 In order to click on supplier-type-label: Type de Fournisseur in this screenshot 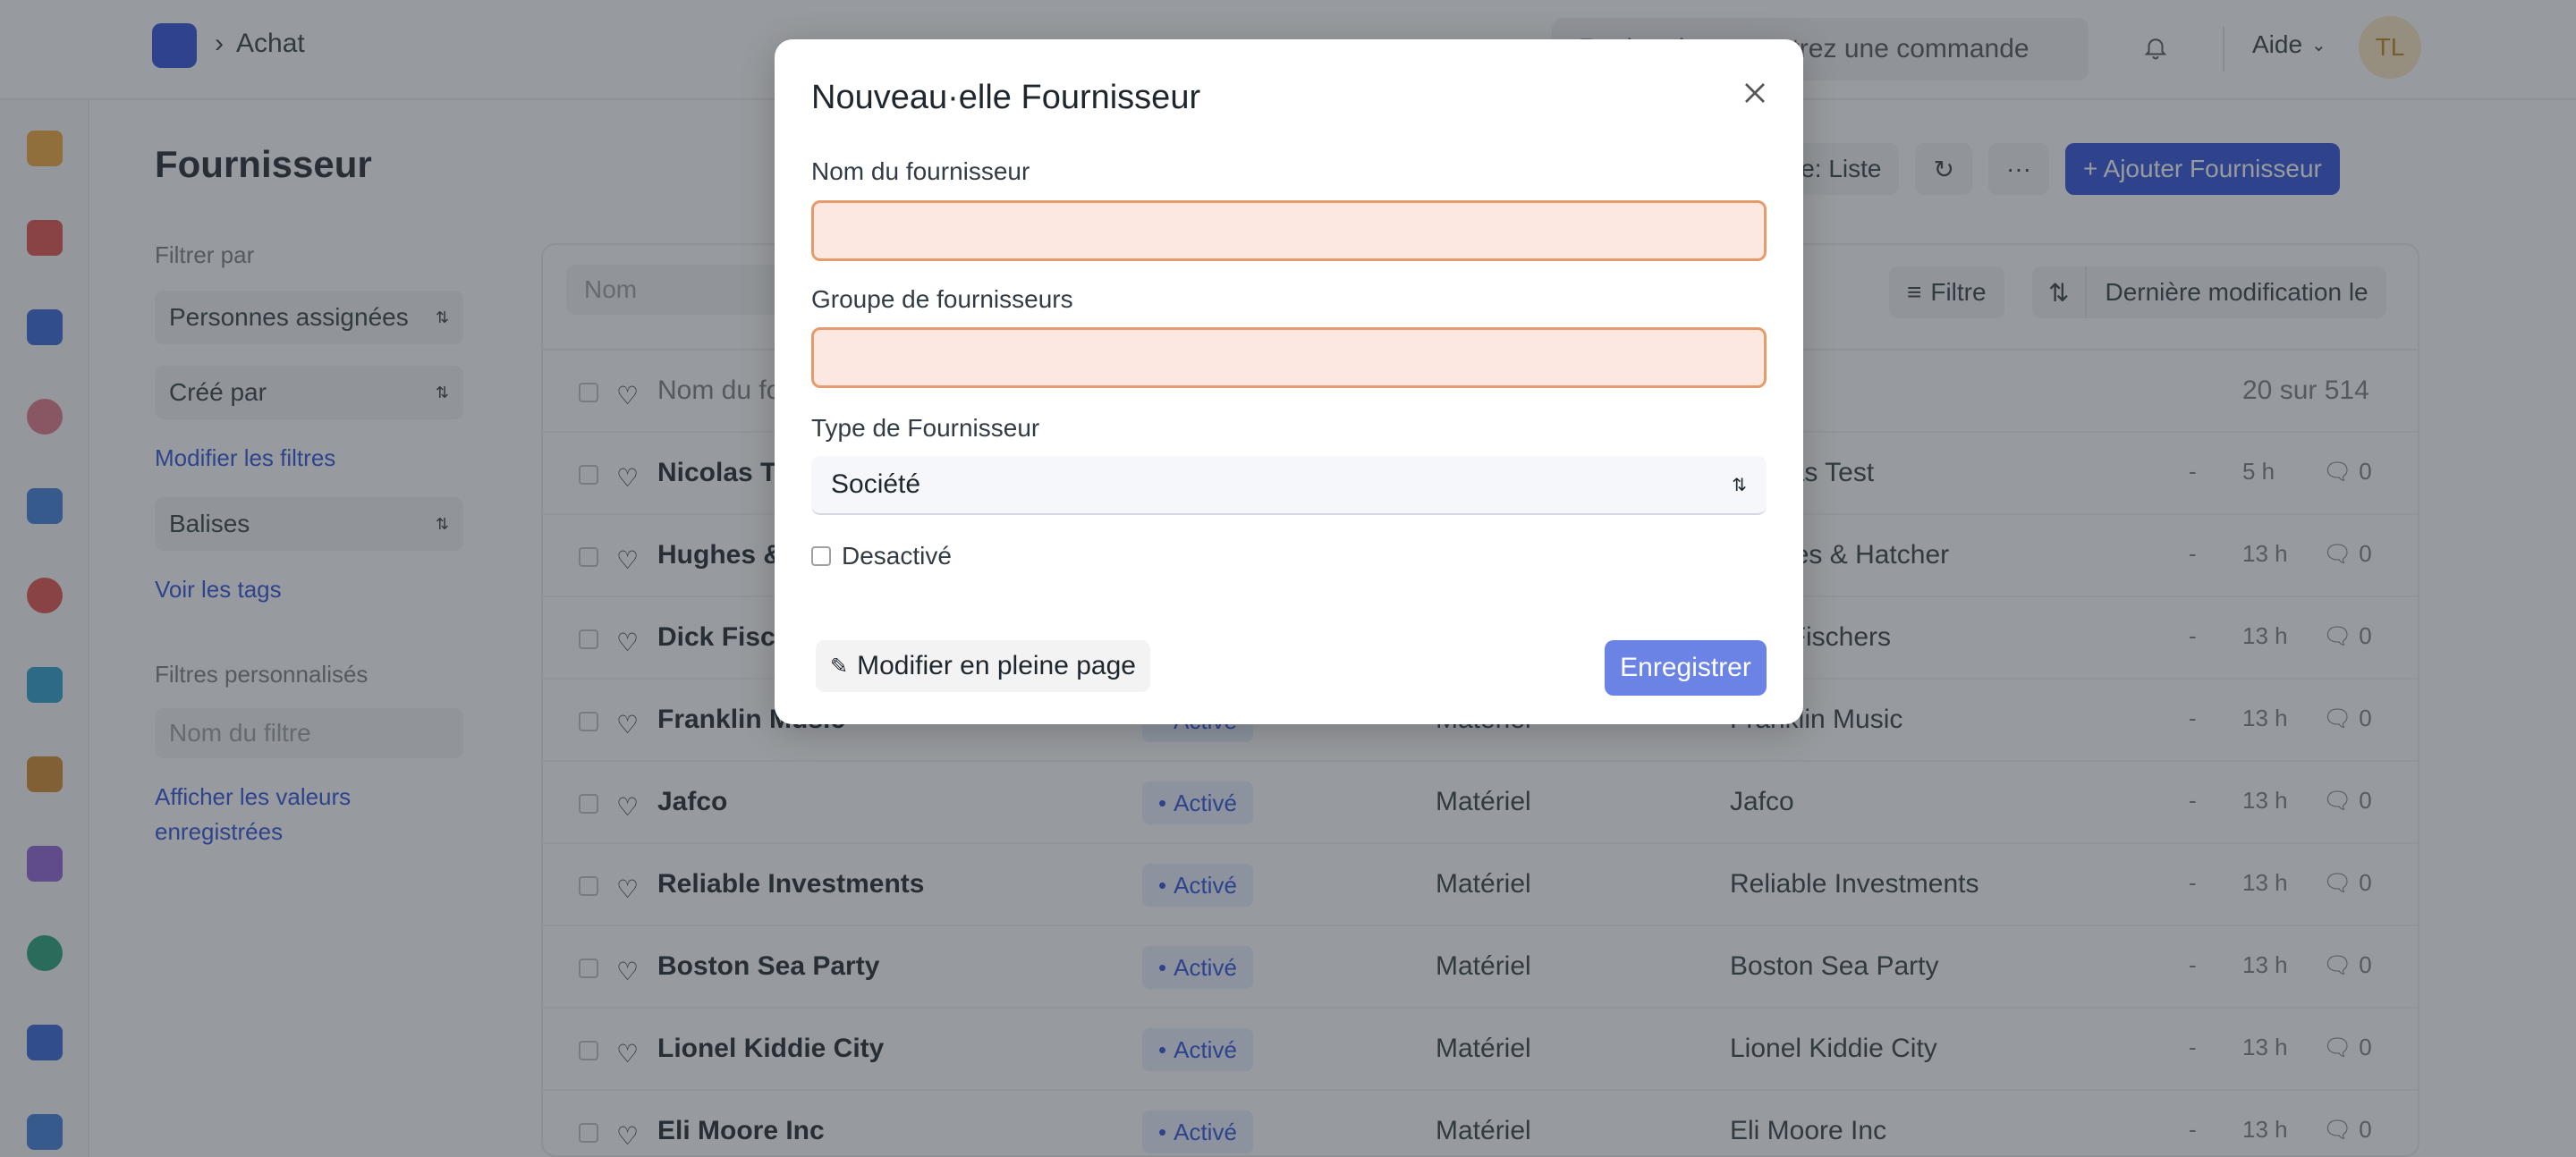, I will do `click(925, 428)`.